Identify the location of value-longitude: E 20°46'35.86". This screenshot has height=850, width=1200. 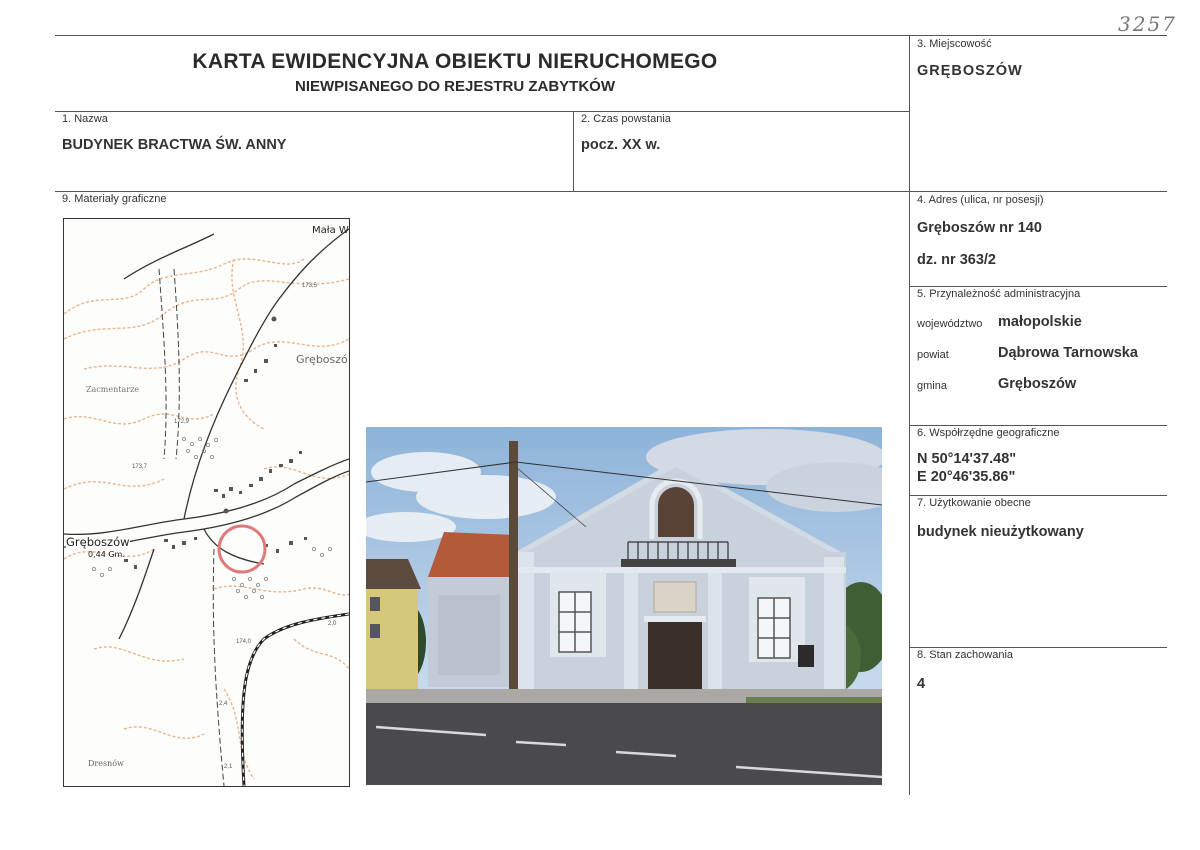
(966, 477).